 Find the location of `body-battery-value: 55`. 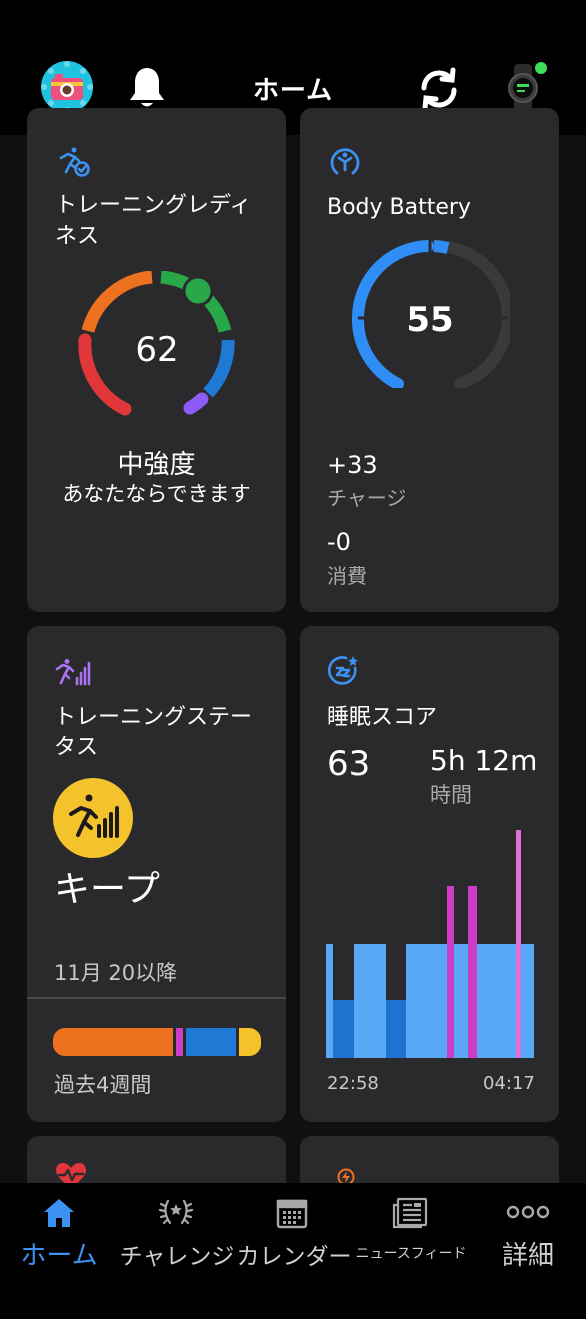

body-battery-value: 55 is located at coordinates (430, 320).